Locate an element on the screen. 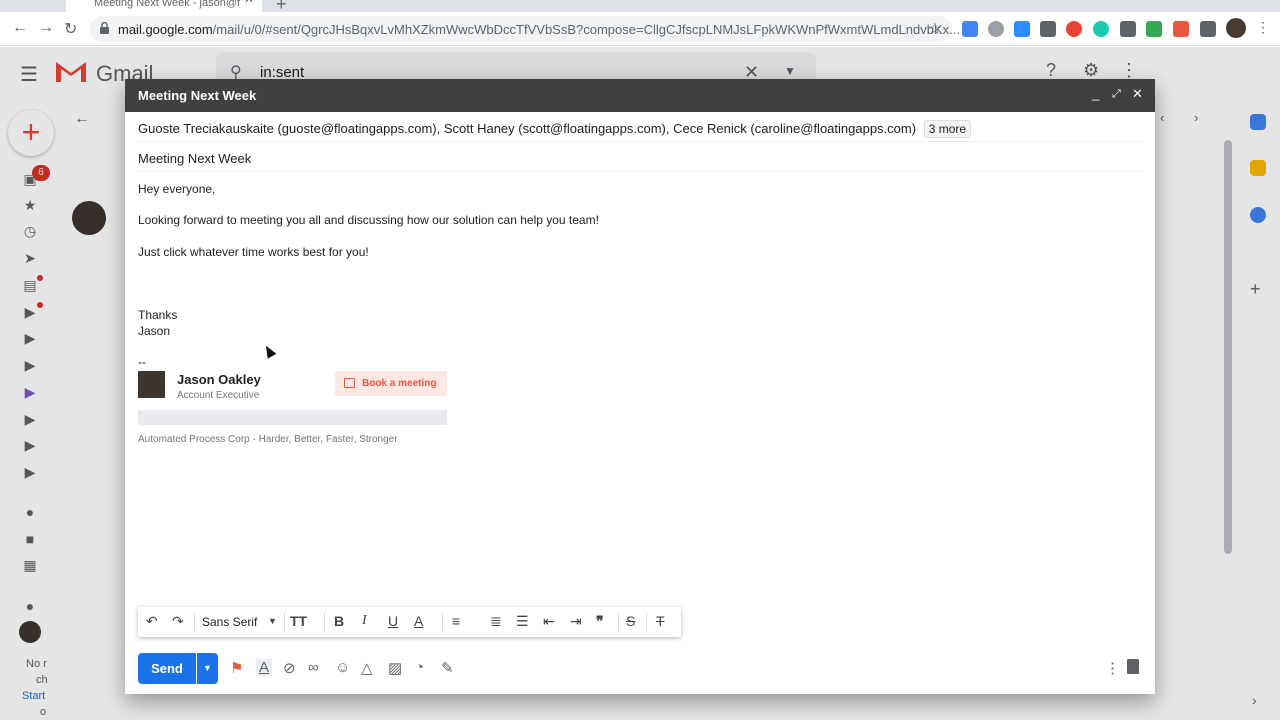 The height and width of the screenshot is (720, 1280). font-select: Sans Serif is located at coordinates (229, 622).